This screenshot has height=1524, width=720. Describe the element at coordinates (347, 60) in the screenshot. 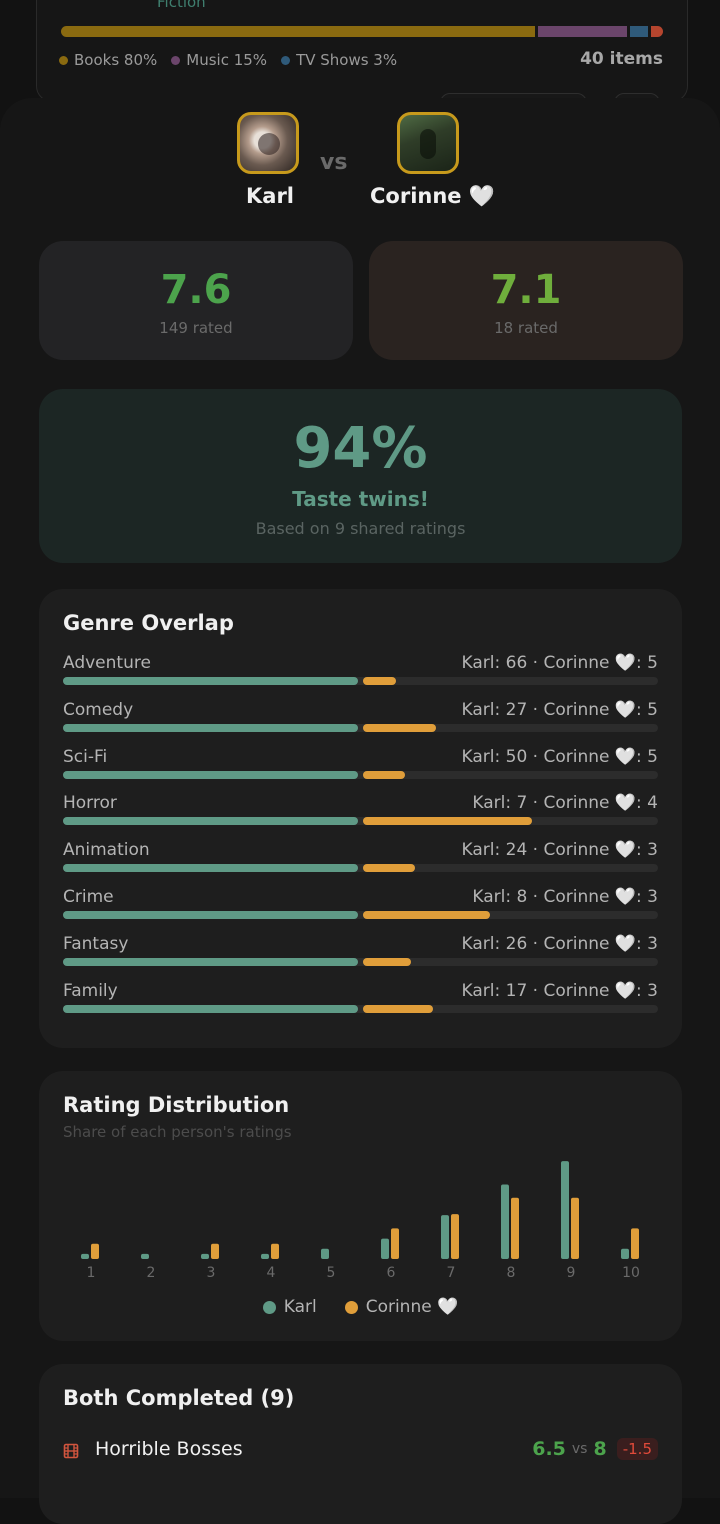

I see `legend-label: TV Shows 3%` at that location.